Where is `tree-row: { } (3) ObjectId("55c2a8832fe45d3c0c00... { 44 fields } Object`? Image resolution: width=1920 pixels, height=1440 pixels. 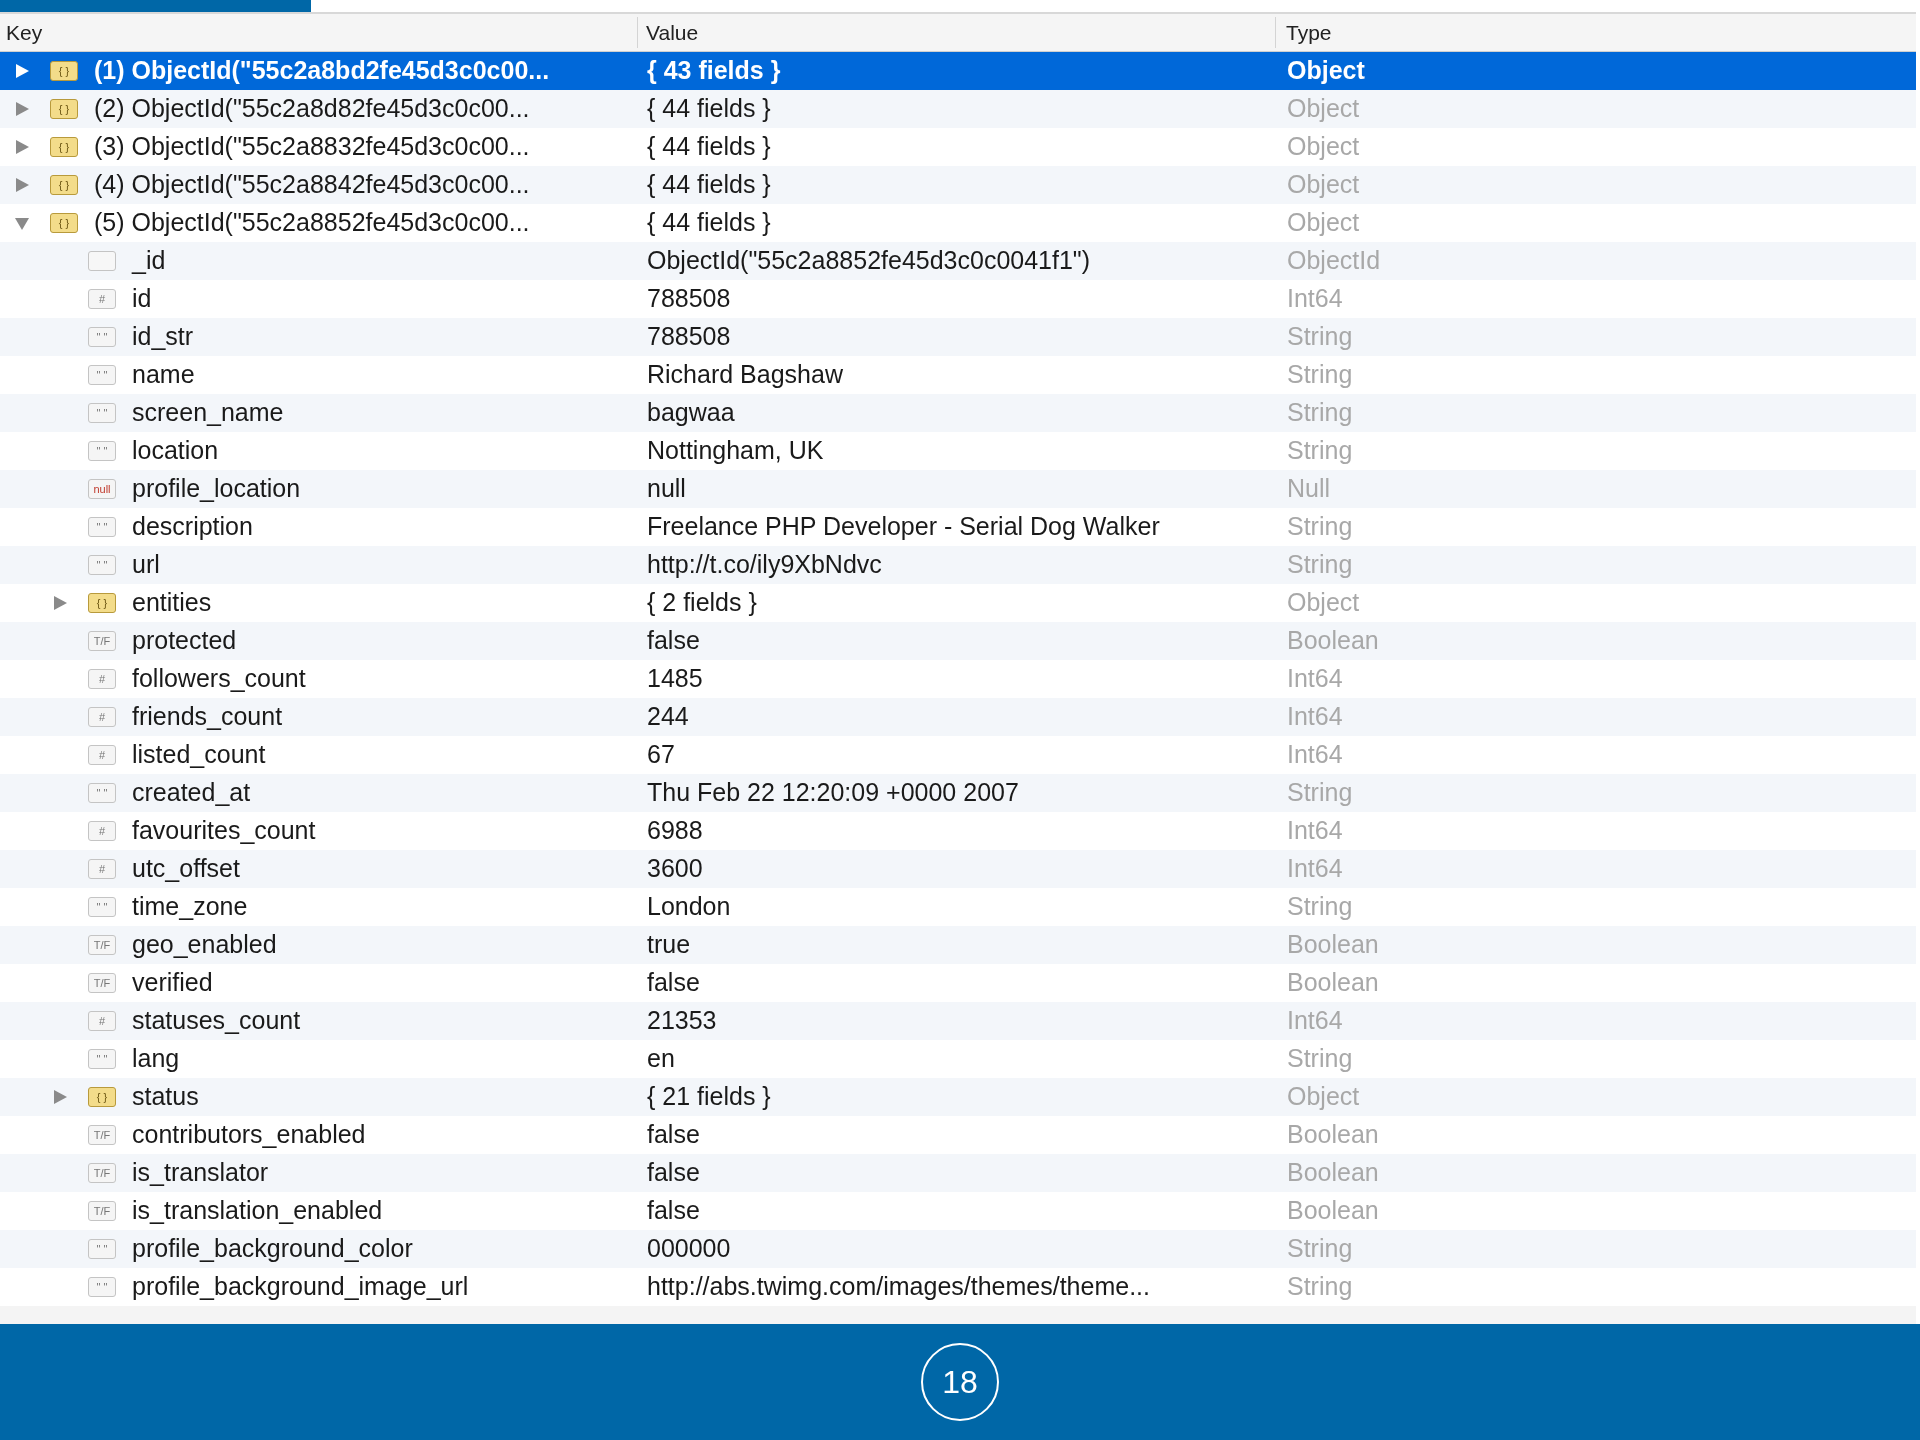 tree-row: { } (3) ObjectId("55c2a8832fe45d3c0c00... { 44 fields } Object is located at coordinates (958, 147).